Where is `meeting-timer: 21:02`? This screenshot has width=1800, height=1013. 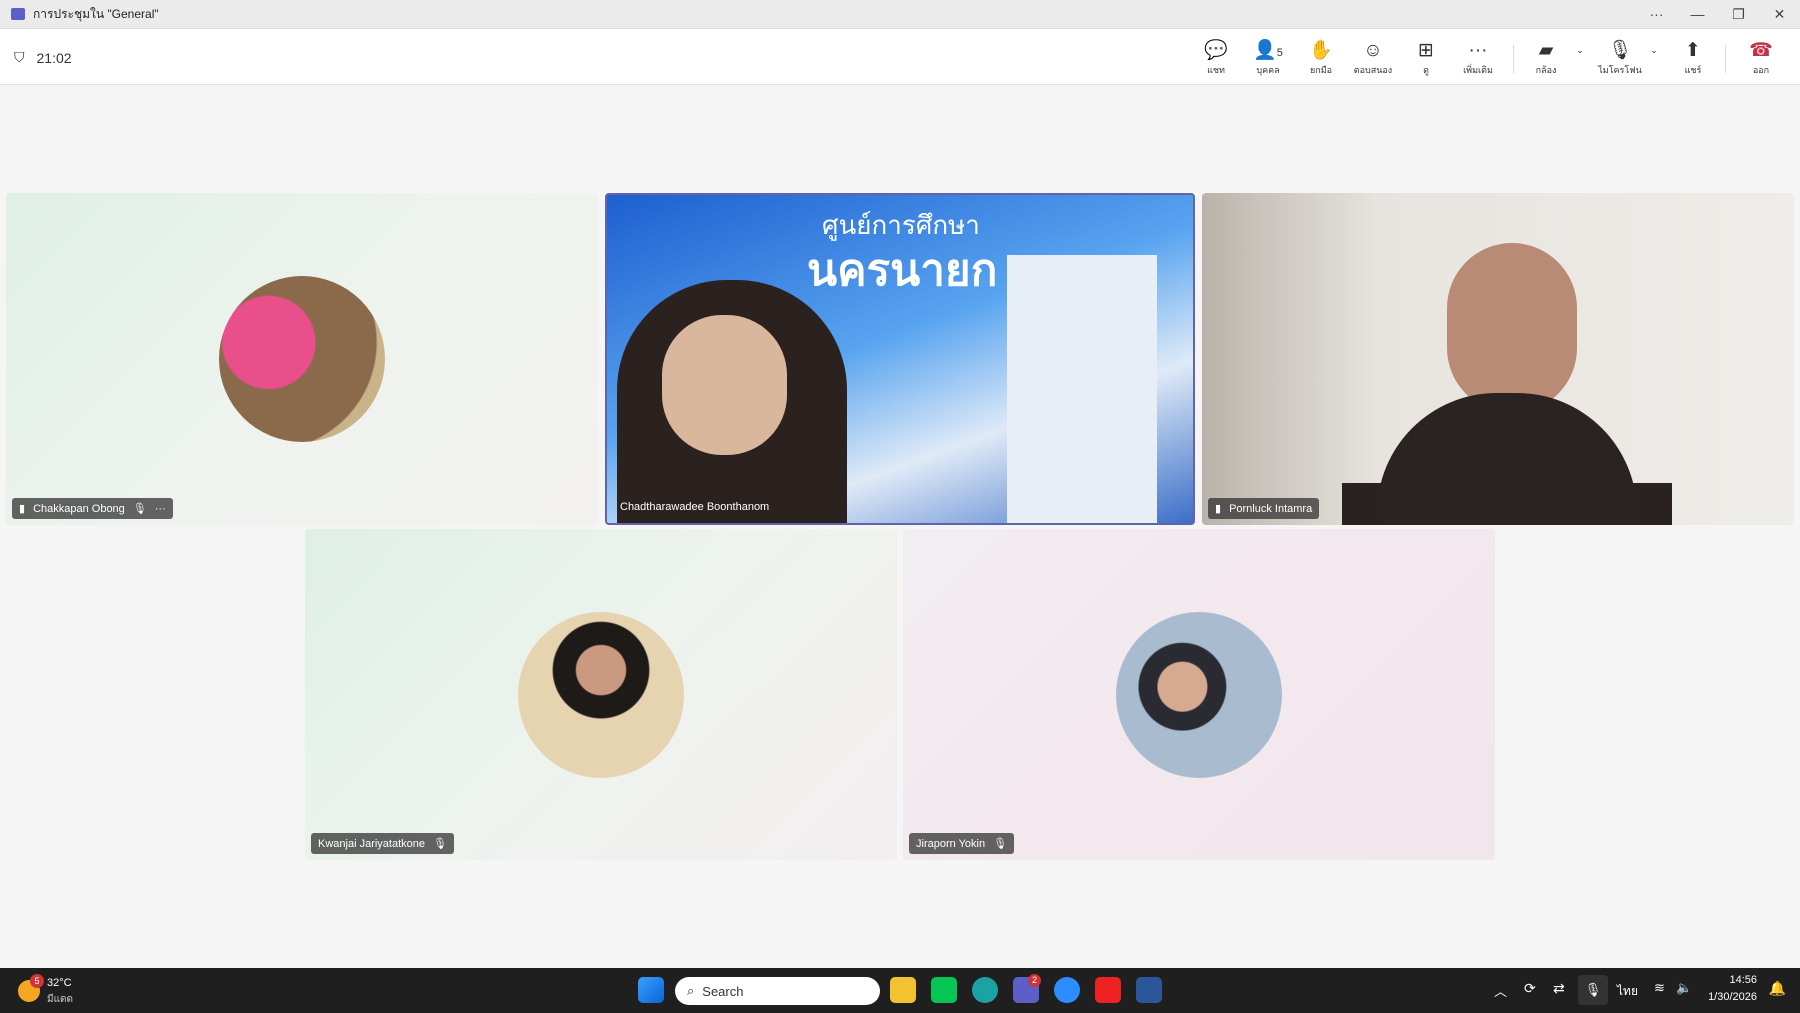 meeting-timer: 21:02 is located at coordinates (54, 57).